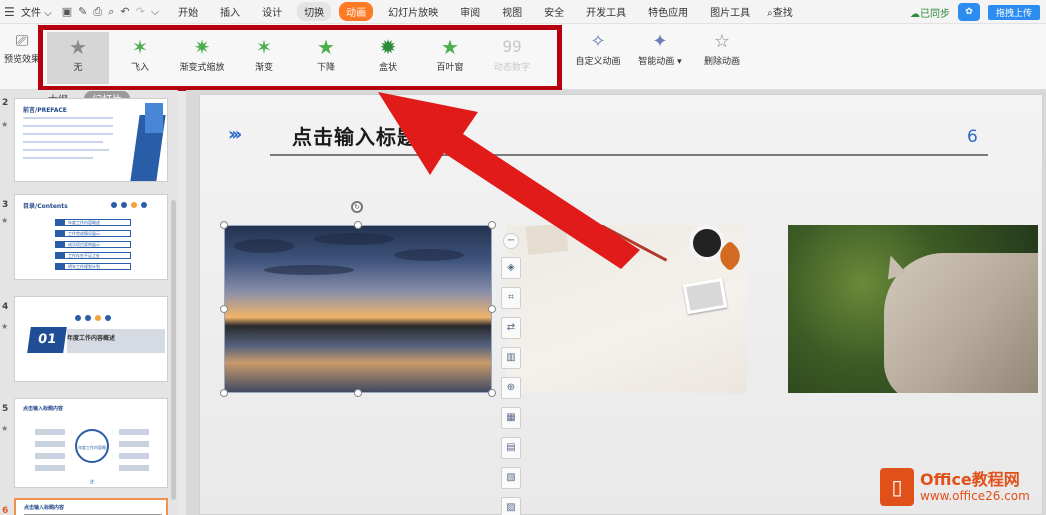 The image size is (1046, 515). What do you see at coordinates (60, 222) in the screenshot?
I see `thumb-row-num` at bounding box center [60, 222].